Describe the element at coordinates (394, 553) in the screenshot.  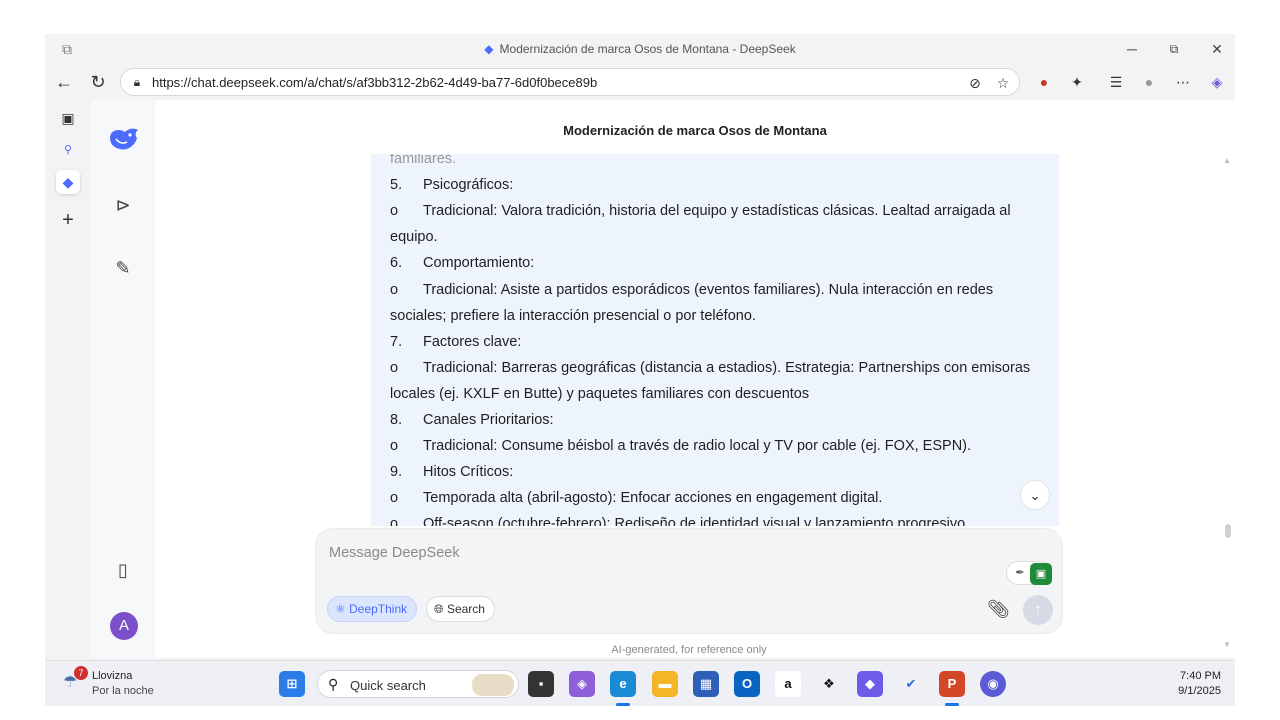
I see `message-input: Message DeepSeek` at that location.